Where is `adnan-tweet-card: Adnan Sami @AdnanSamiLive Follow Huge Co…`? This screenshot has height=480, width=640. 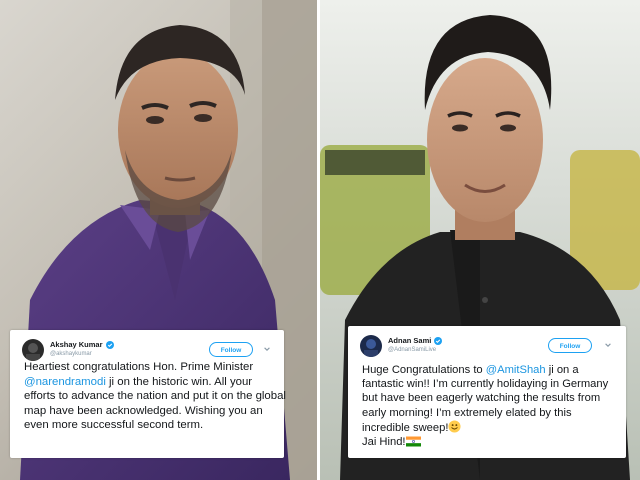
adnan-tweet-card: Adnan Sami @AdnanSamiLive Follow Huge Co… is located at coordinates (487, 392).